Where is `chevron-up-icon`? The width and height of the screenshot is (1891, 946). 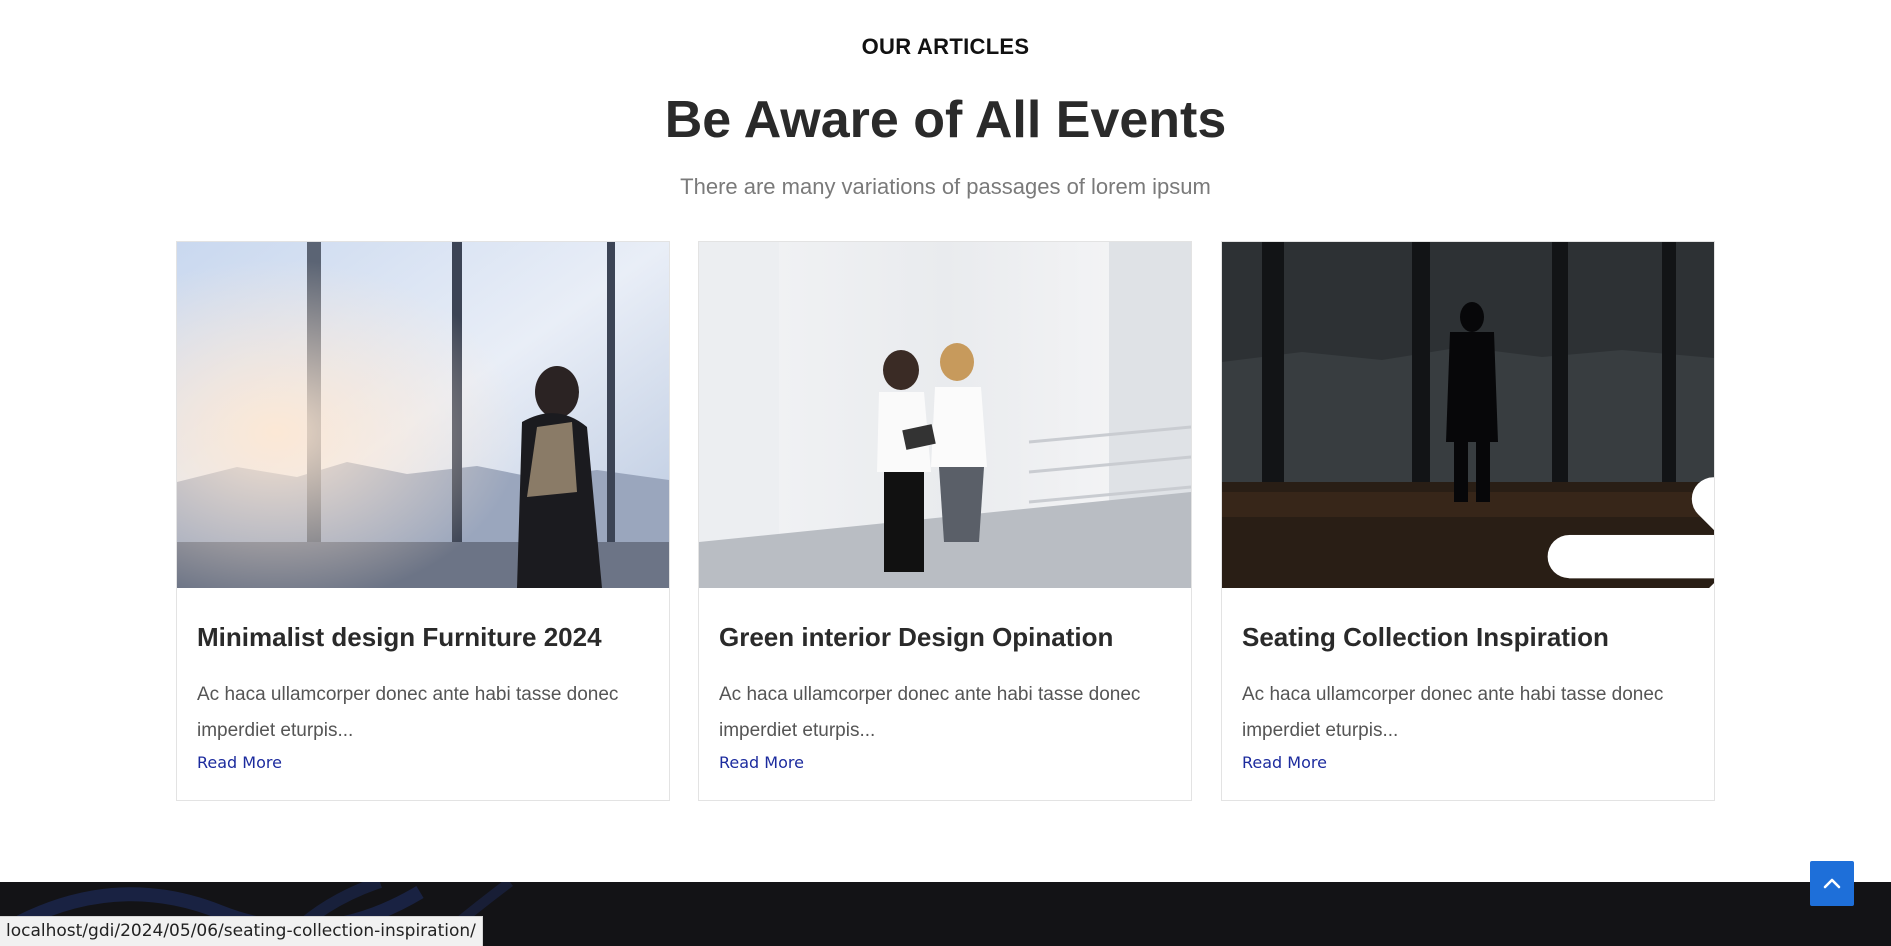
chevron-up-icon is located at coordinates (1832, 883).